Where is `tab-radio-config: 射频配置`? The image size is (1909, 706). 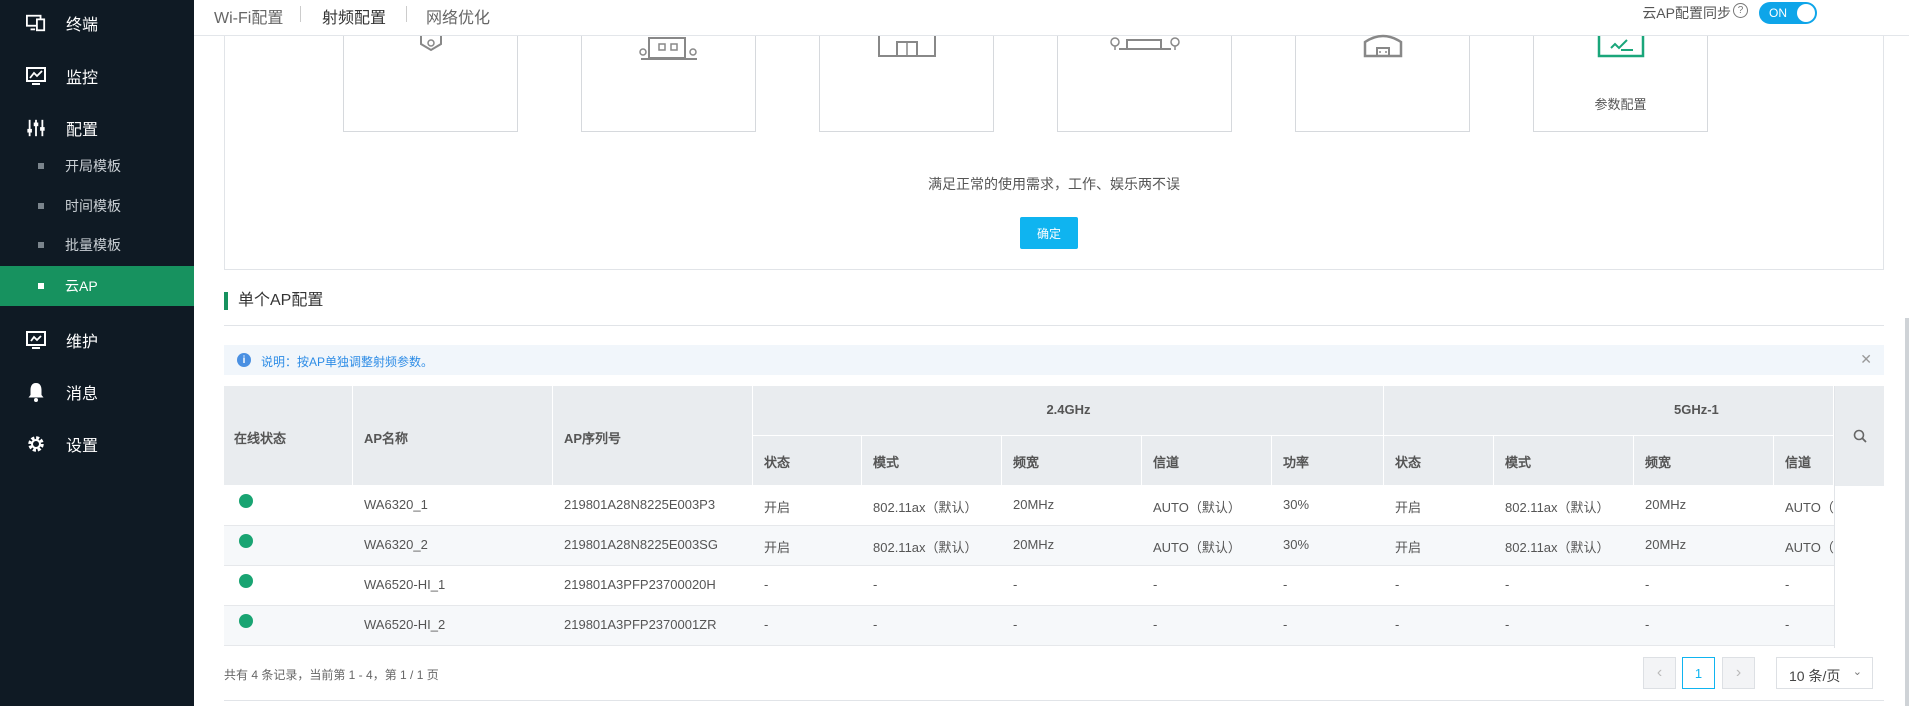
tab-radio-config: 射频配置 is located at coordinates (354, 16).